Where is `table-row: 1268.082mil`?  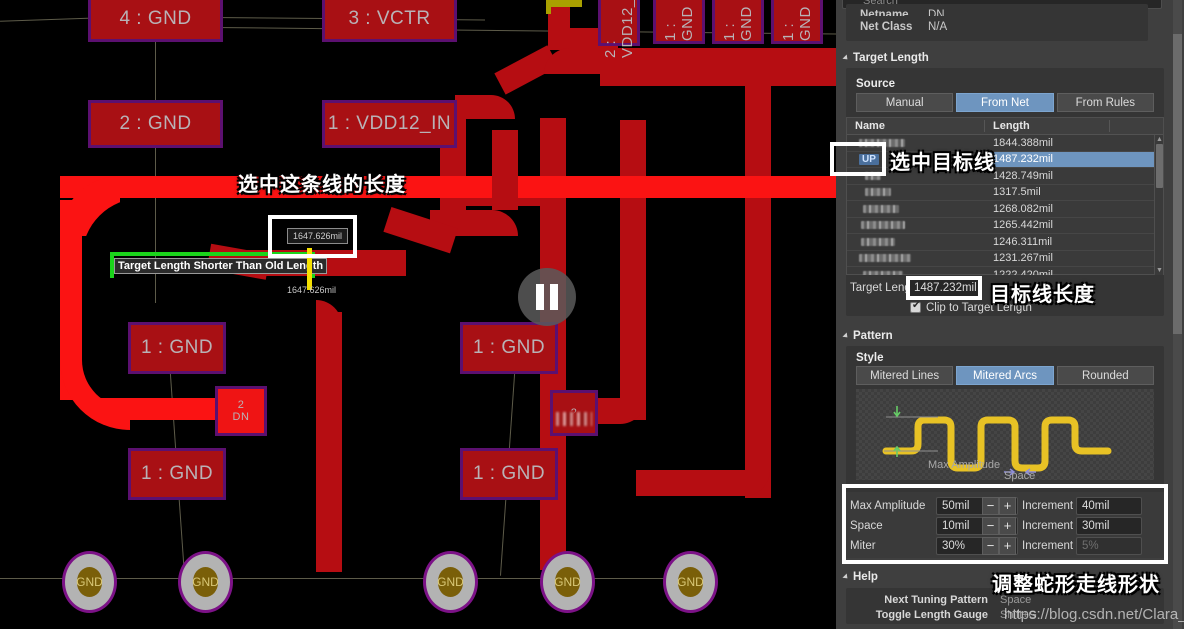 table-row: 1268.082mil is located at coordinates (1005, 209).